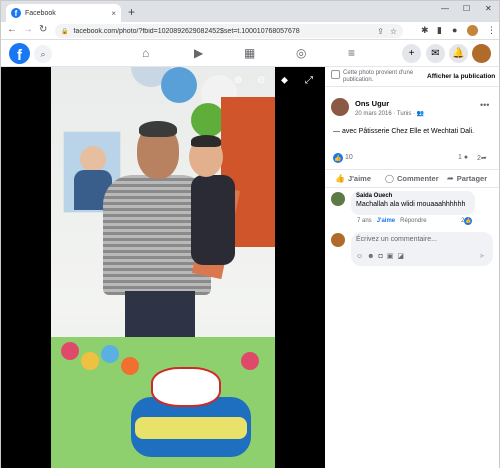 The image size is (500, 468). Describe the element at coordinates (186, 387) in the screenshot. I see `cake-top-tier` at that location.